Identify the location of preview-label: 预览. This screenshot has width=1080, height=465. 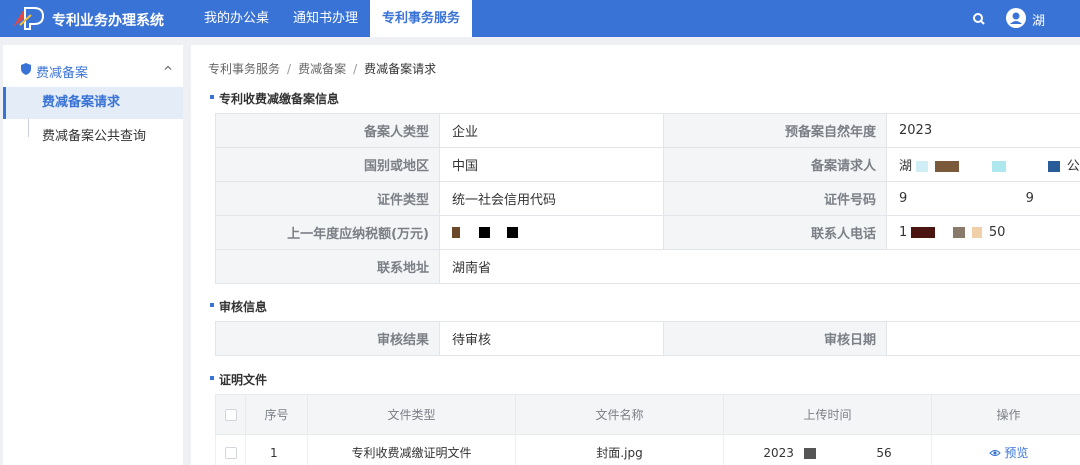
(1016, 453).